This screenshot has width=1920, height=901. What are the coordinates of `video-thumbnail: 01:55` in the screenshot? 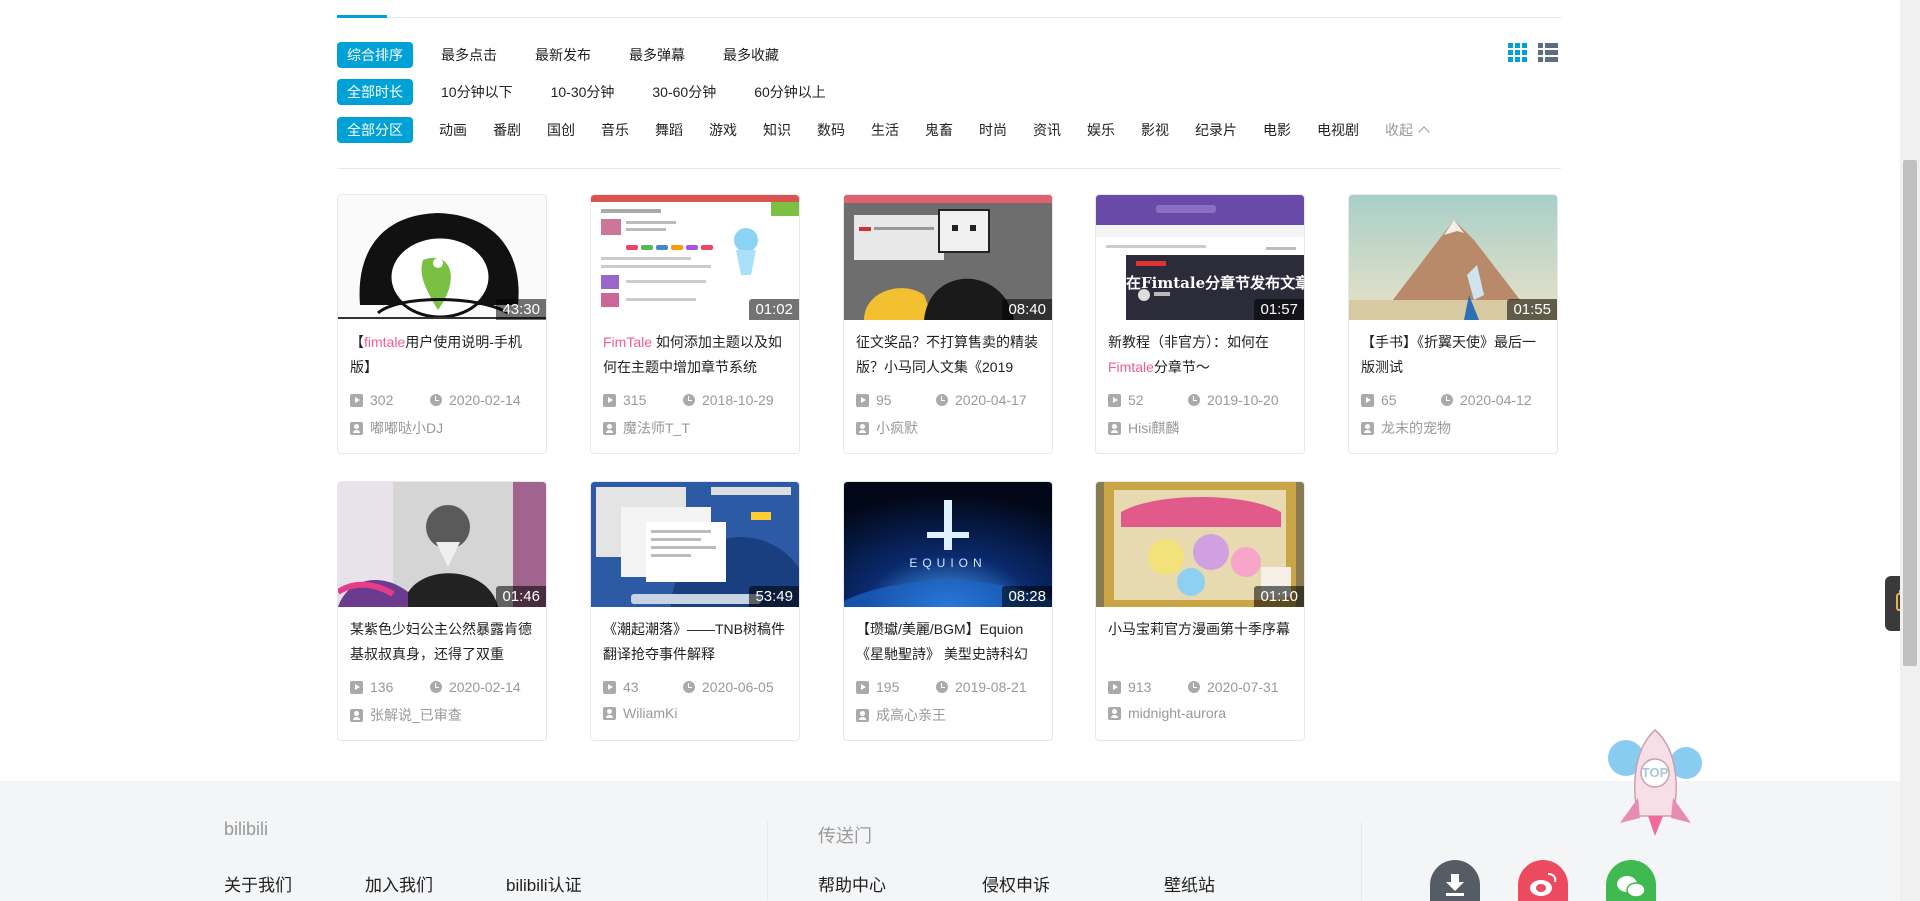 It's located at (1453, 257).